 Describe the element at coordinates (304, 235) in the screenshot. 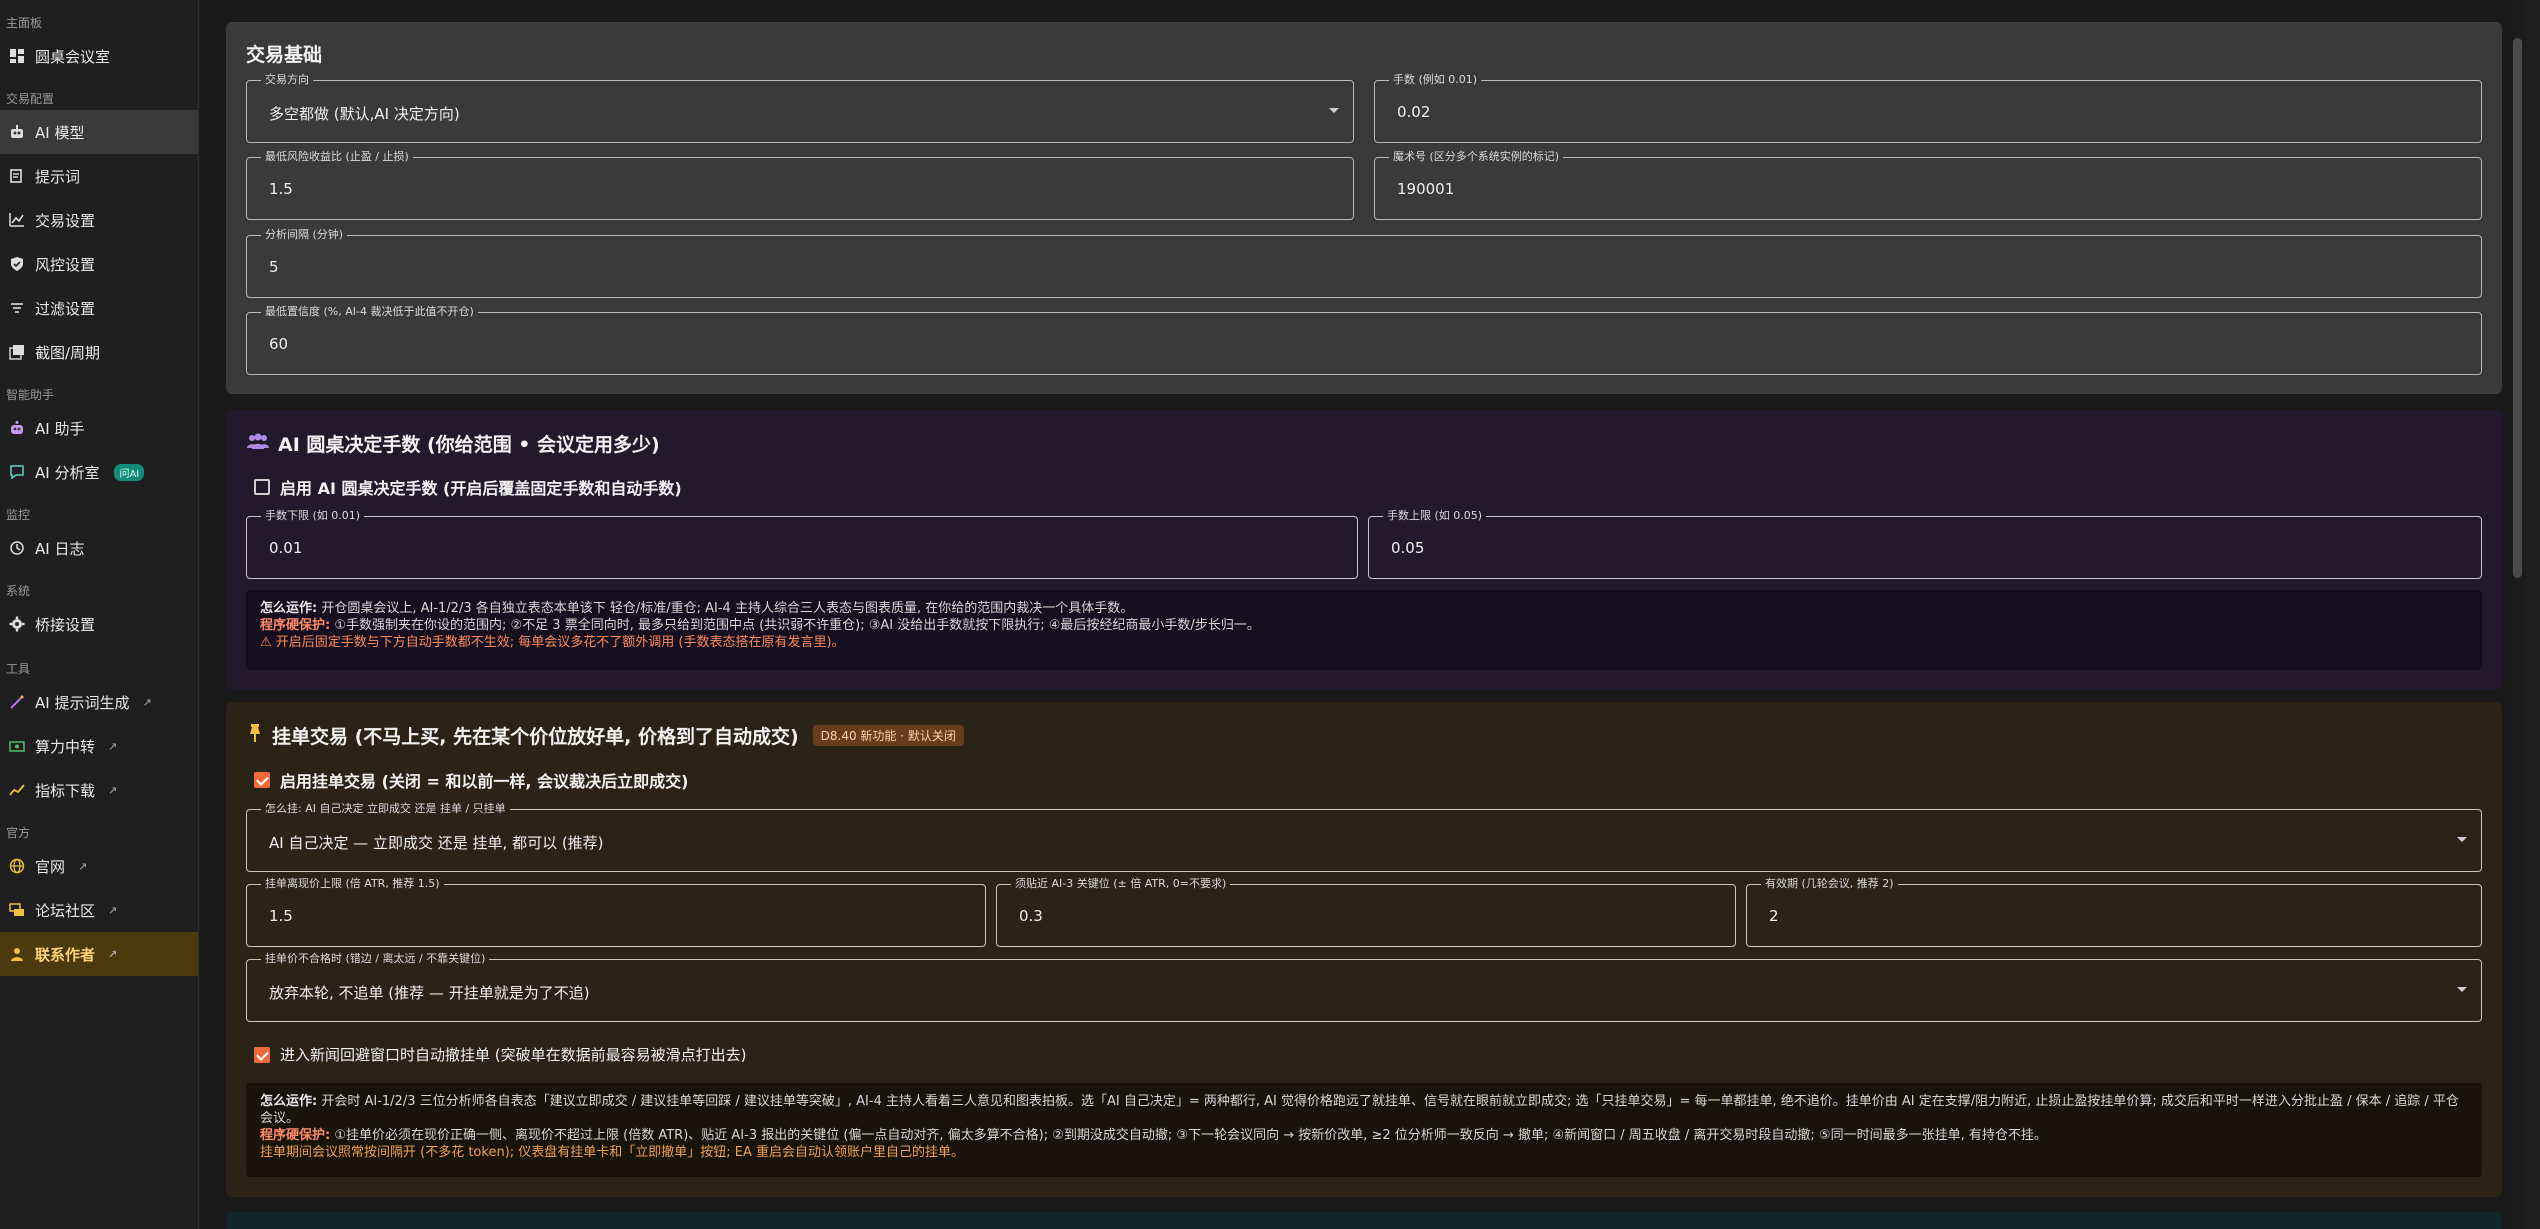

I see `field-label: 分析间隔 (分钟)` at that location.